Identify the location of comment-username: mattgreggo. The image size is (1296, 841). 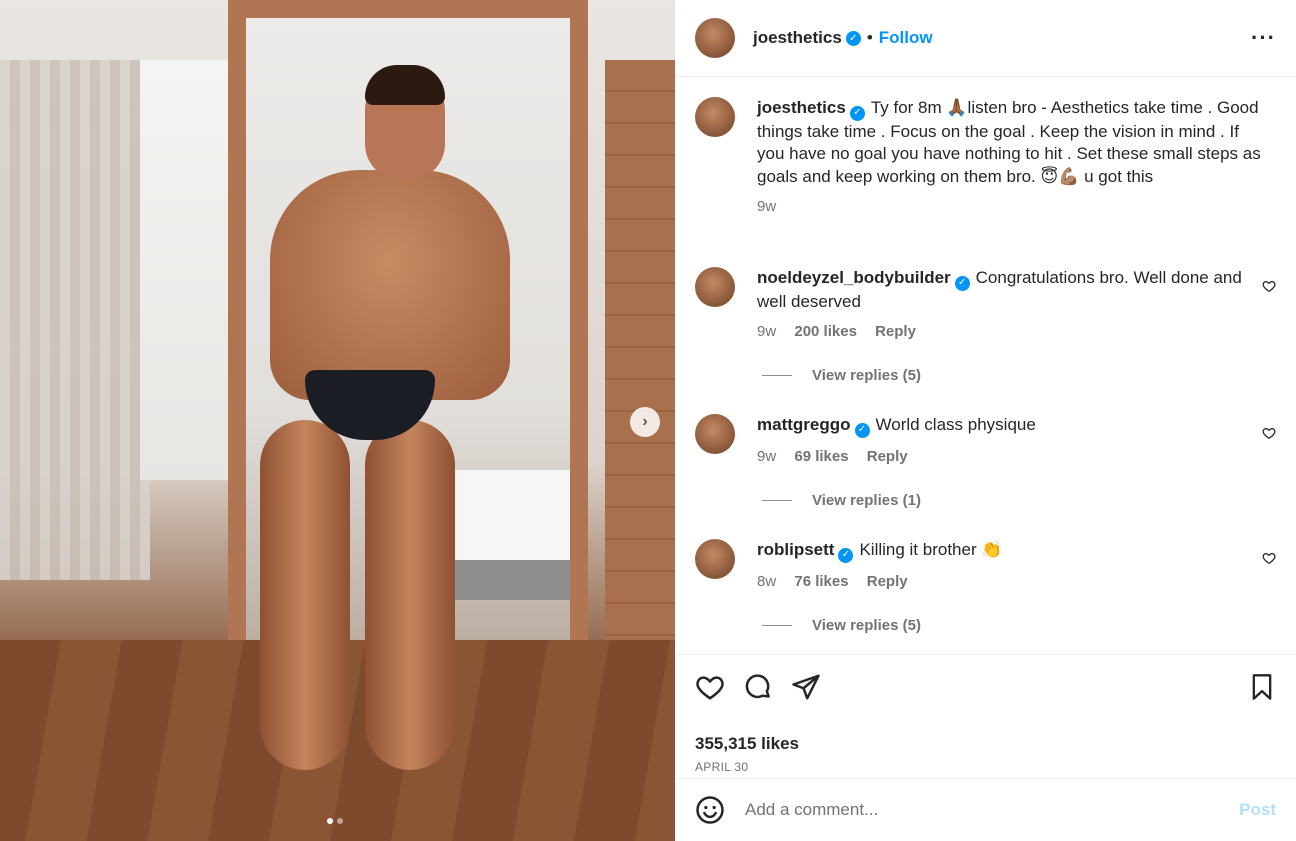
(804, 424).